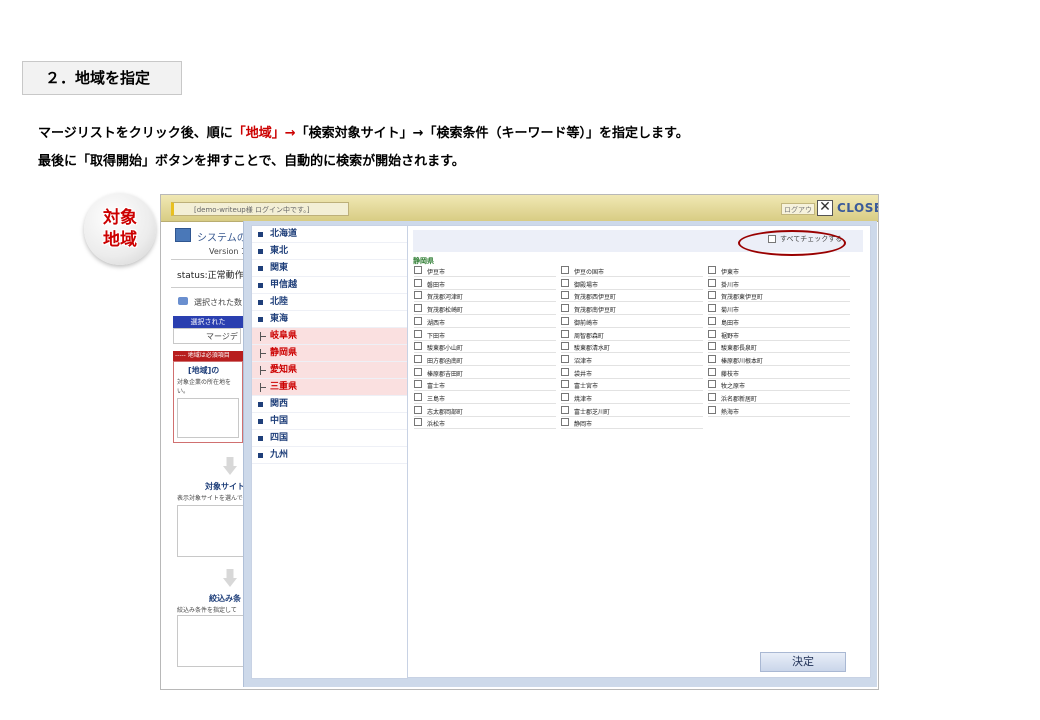  What do you see at coordinates (779, 373) in the screenshot?
I see `city-item: 藤枝市` at bounding box center [779, 373].